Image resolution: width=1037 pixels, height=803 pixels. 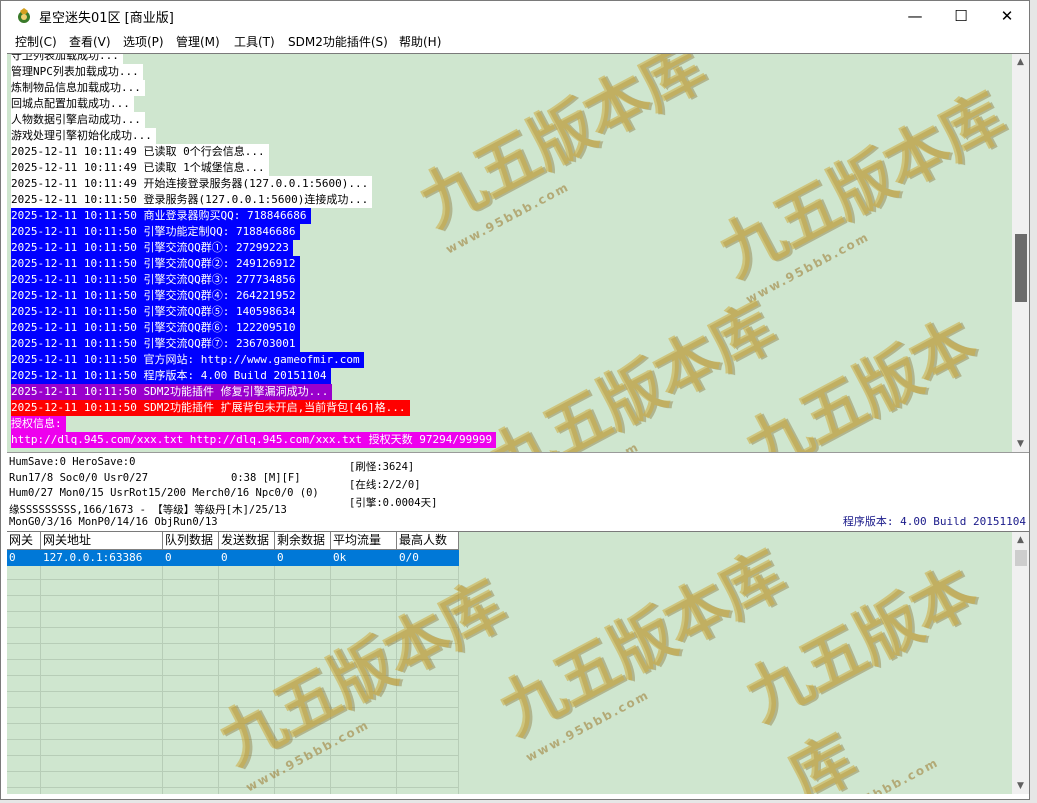 What do you see at coordinates (93, 557) in the screenshot?
I see `cell-gate-address: 127.0.0.1:63386` at bounding box center [93, 557].